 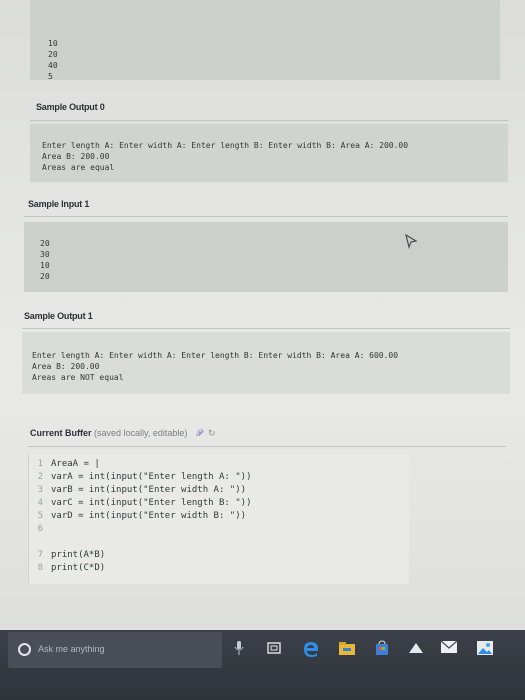 I want to click on line-number: 7, so click(x=40, y=555).